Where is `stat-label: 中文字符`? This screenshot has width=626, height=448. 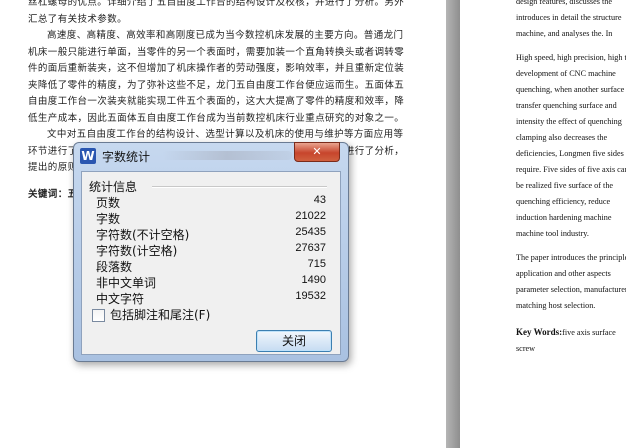 stat-label: 中文字符 is located at coordinates (120, 299).